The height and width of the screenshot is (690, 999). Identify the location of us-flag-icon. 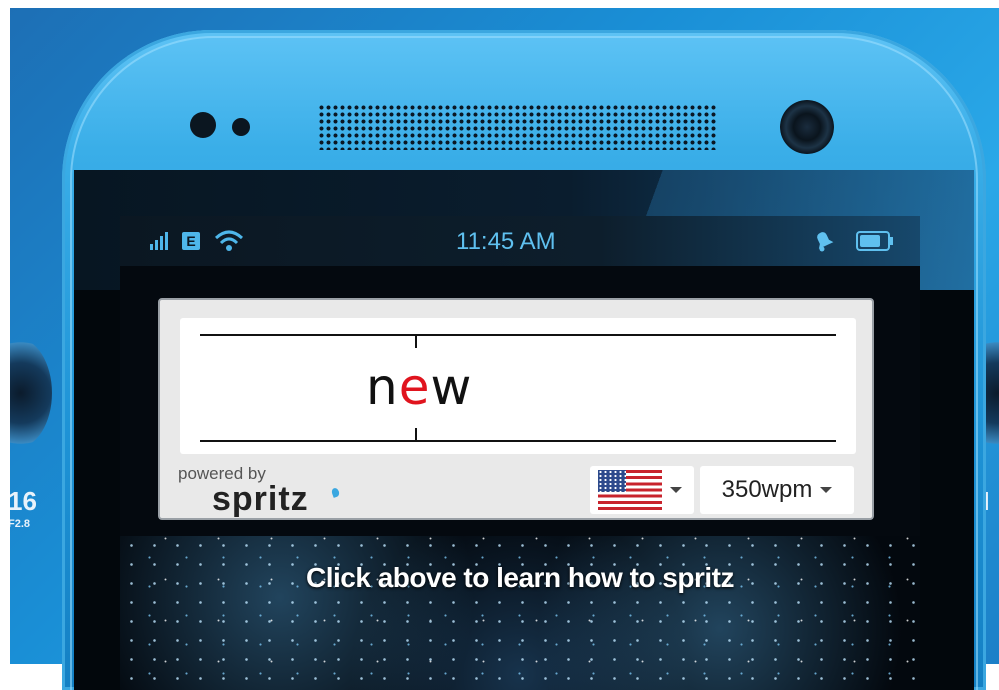
(630, 490).